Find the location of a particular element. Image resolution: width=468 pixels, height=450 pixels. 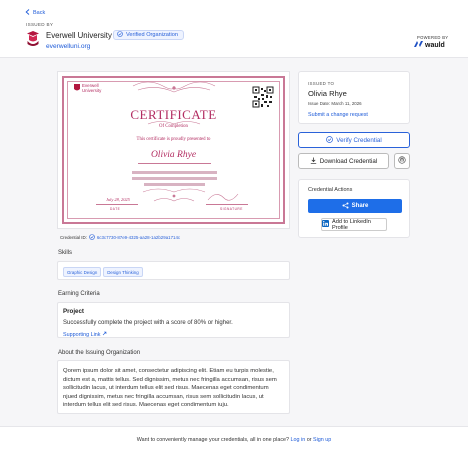

verify-credential-button: Verify Credential is located at coordinates (354, 140).